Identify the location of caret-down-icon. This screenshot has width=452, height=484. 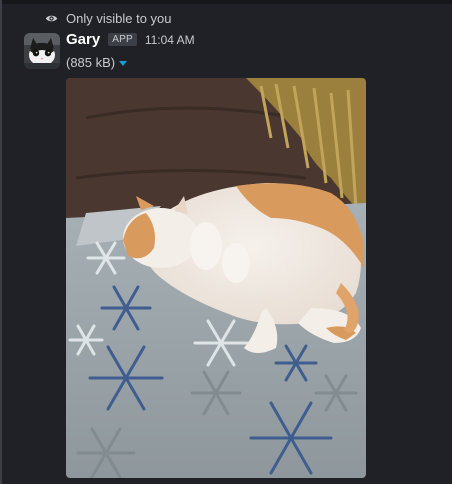
(123, 63).